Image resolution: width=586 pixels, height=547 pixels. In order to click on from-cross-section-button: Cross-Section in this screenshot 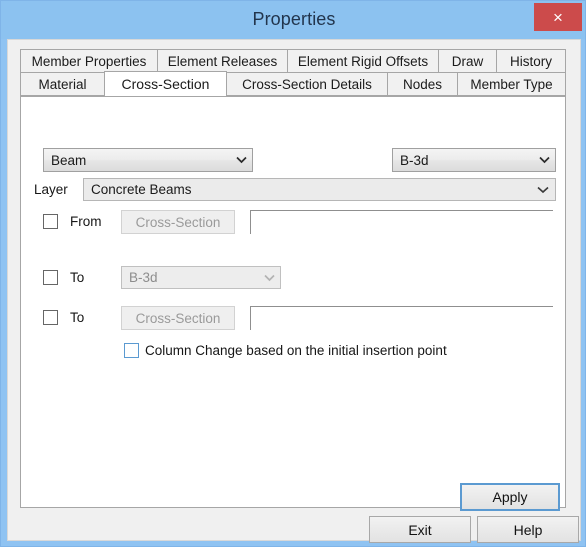, I will do `click(178, 222)`.